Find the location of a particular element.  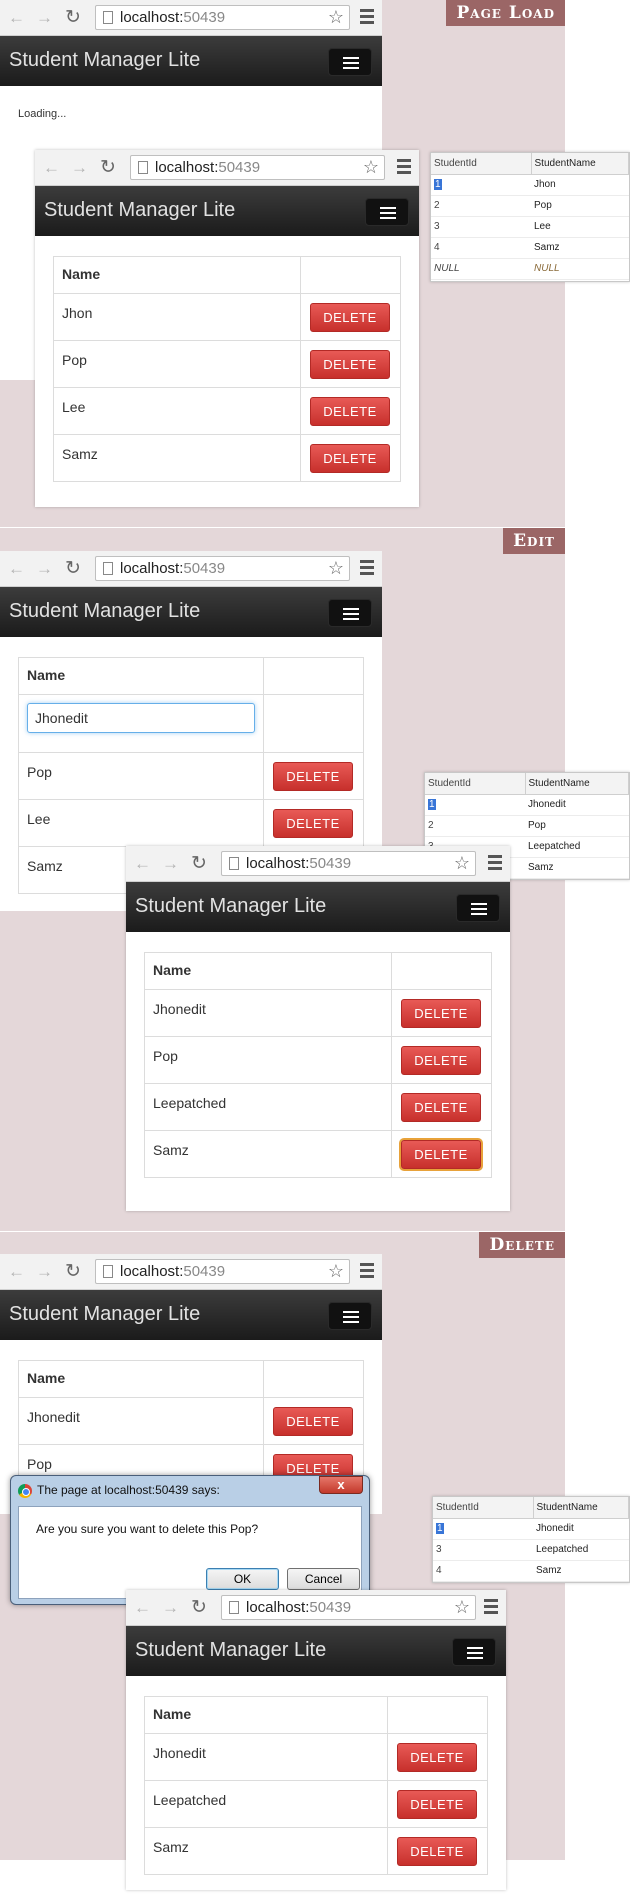

db-cell-name: Jhon is located at coordinates (580, 185).